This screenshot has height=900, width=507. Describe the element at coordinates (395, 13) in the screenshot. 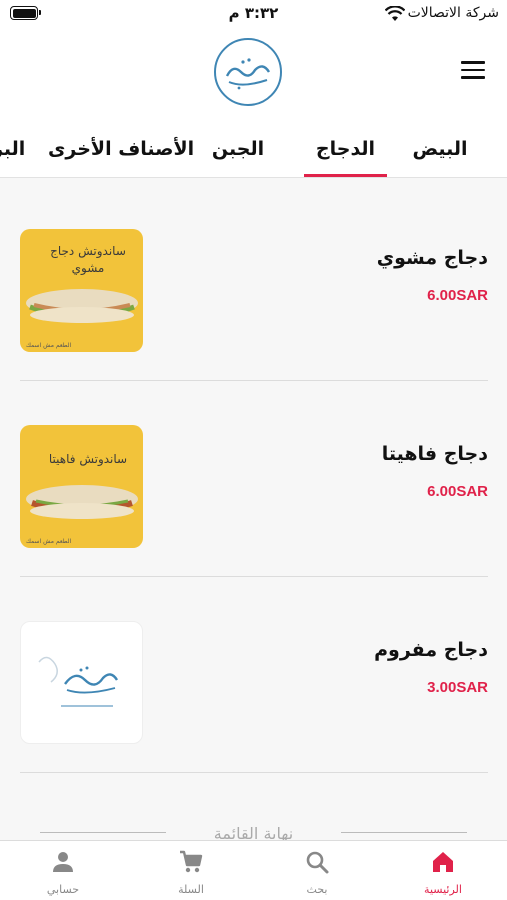

I see `wifi-icon` at that location.